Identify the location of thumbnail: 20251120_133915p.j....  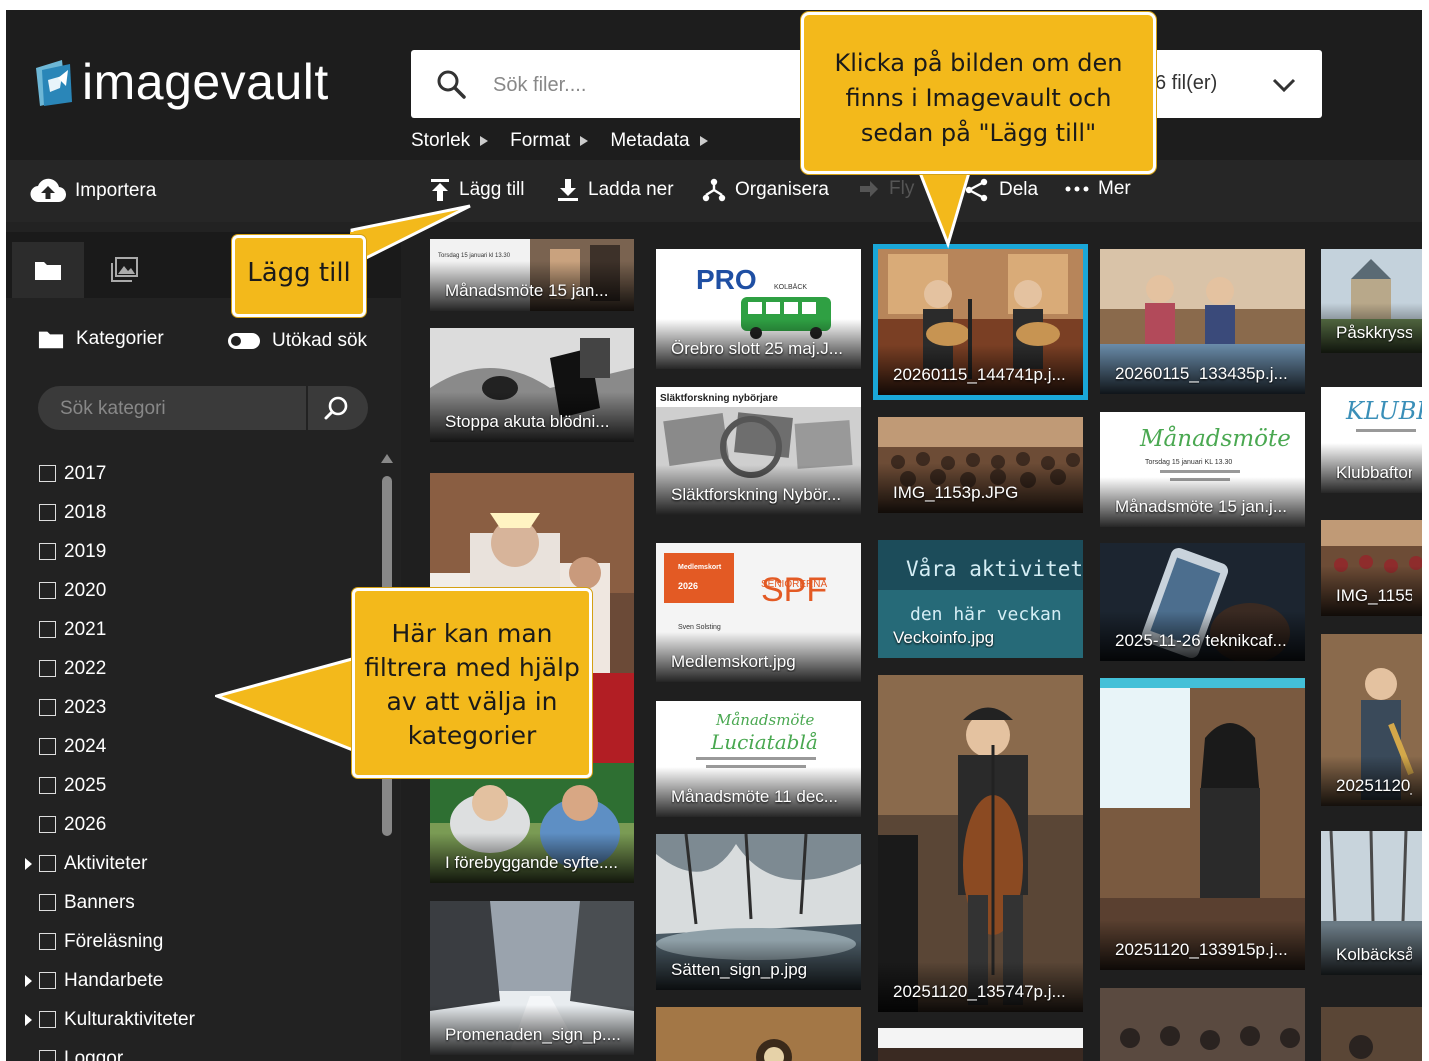
(1202, 824).